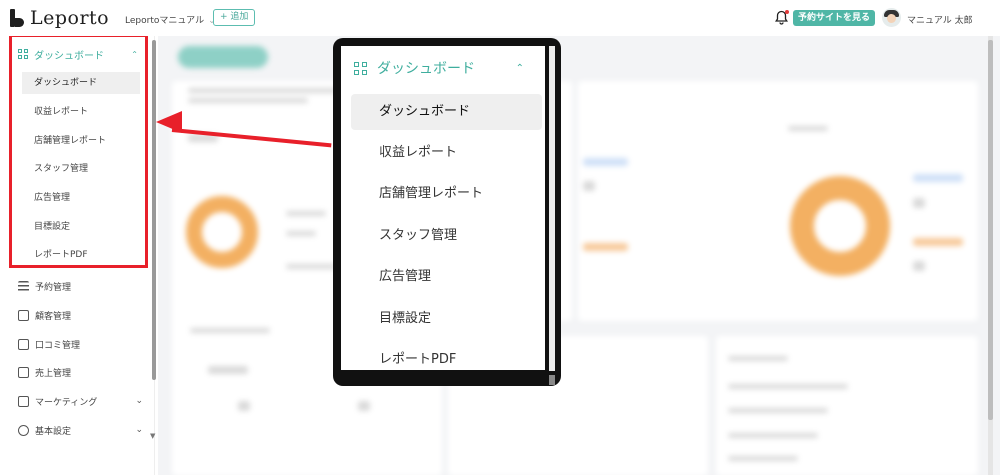 The width and height of the screenshot is (1000, 475). I want to click on notification-dot, so click(787, 12).